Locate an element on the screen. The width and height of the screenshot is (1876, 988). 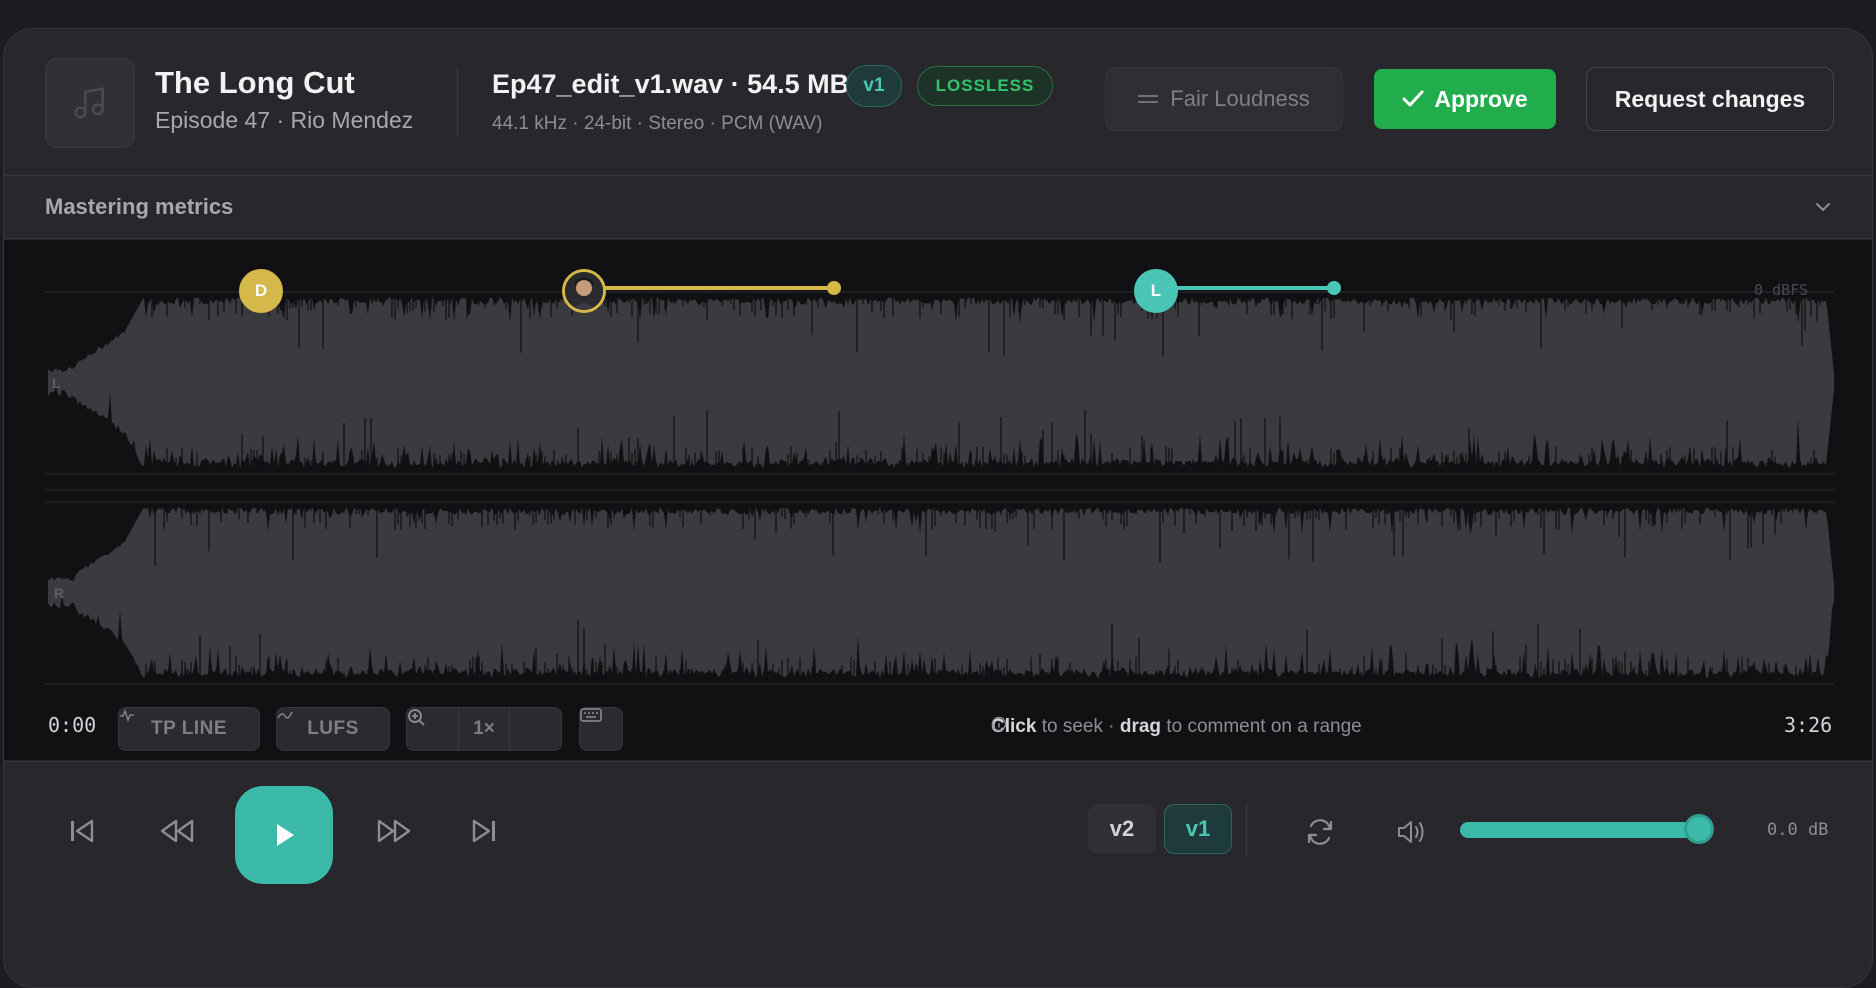
header-divider is located at coordinates (457, 101).